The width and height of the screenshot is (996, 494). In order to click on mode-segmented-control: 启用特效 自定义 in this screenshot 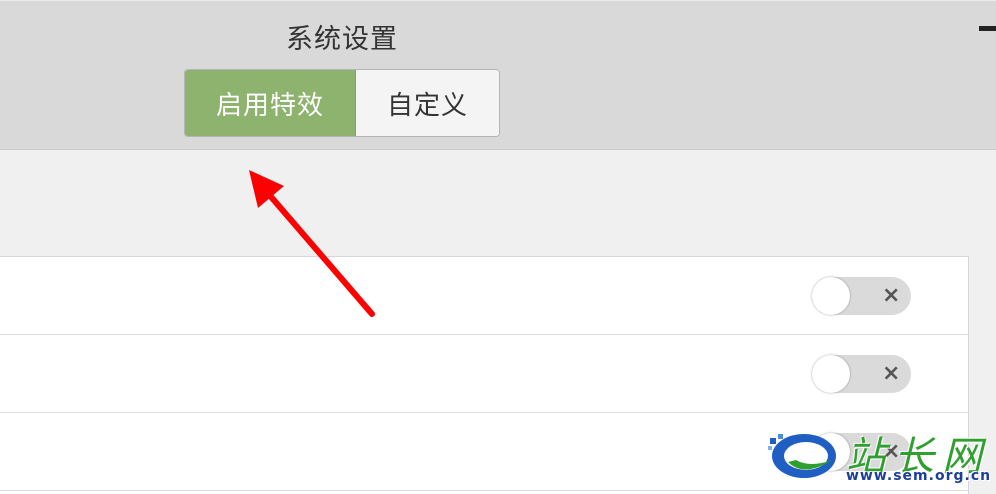, I will do `click(342, 103)`.